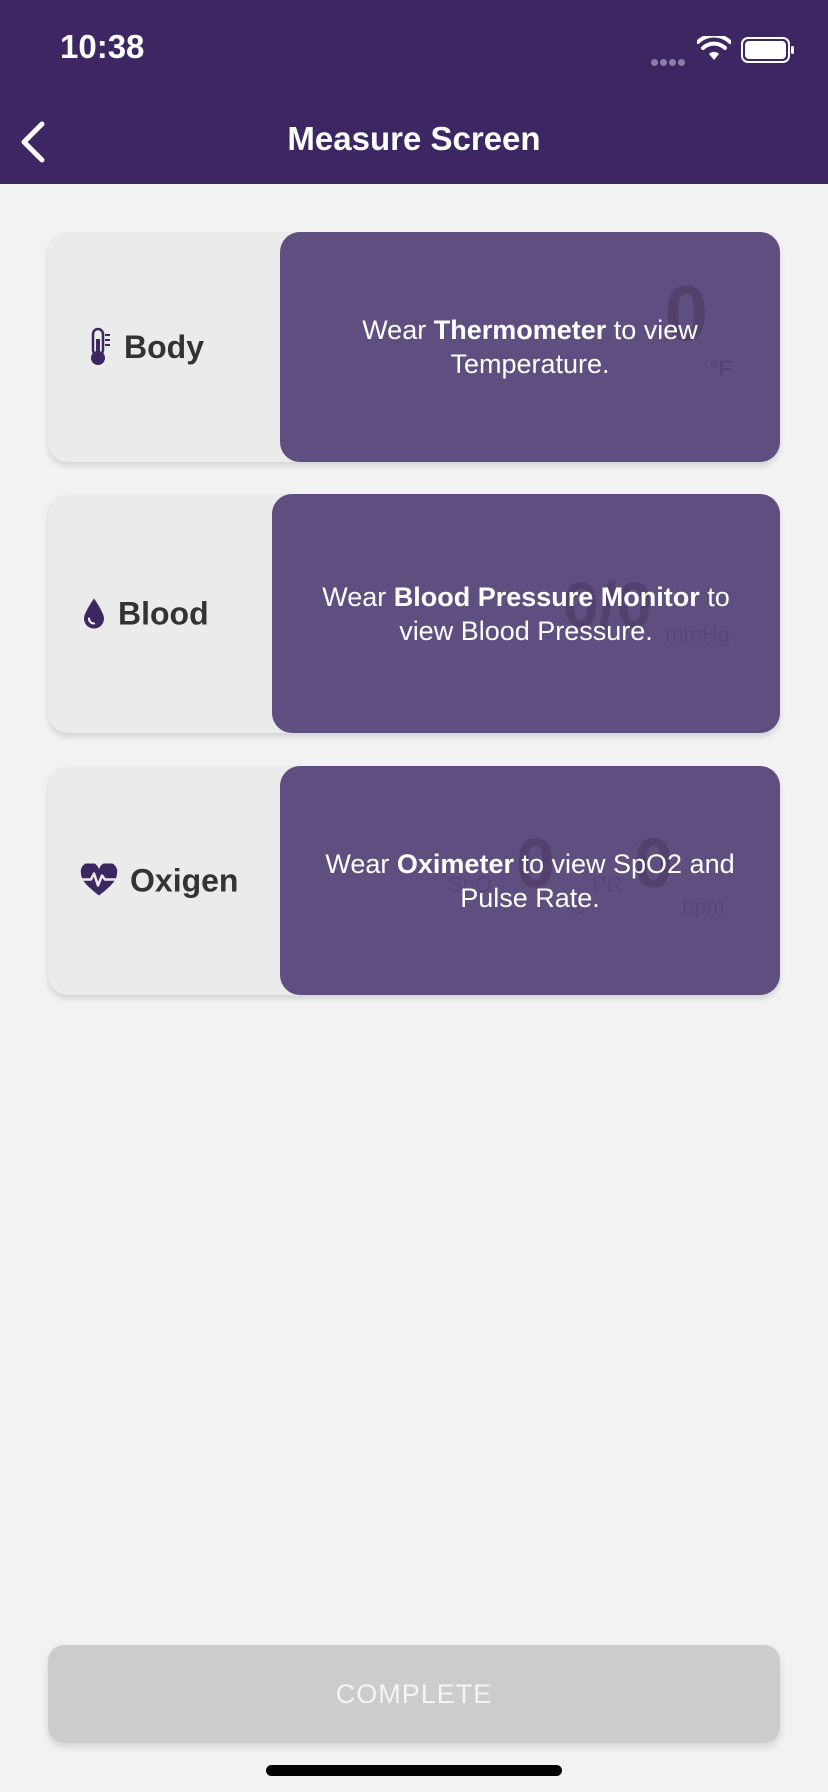 The image size is (828, 1792). Describe the element at coordinates (163, 613) in the screenshot. I see `card-label-text: Blood` at that location.